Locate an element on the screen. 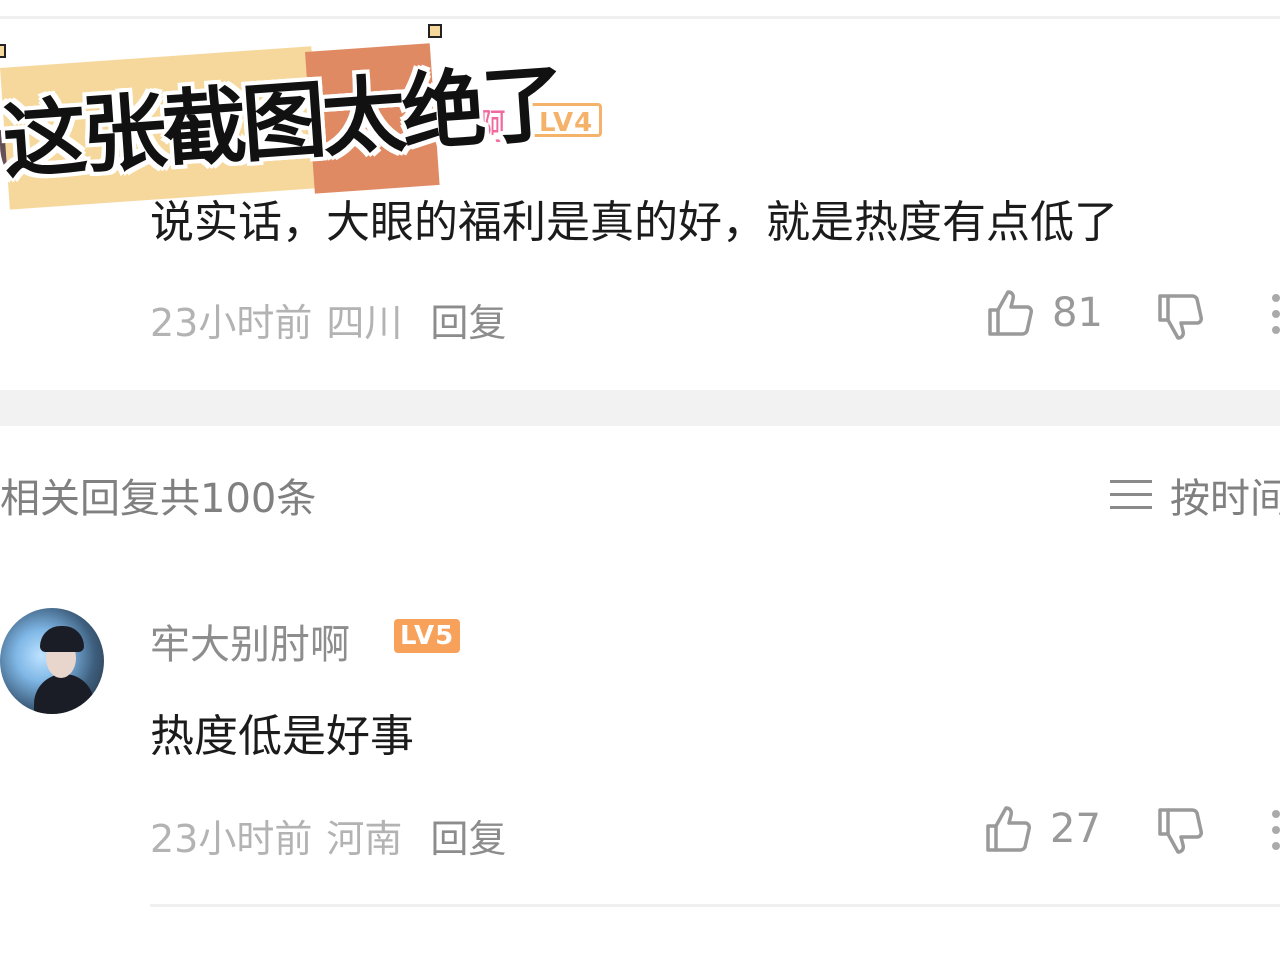 This screenshot has width=1280, height=959. sort-button: 按时间 is located at coordinates (1195, 495).